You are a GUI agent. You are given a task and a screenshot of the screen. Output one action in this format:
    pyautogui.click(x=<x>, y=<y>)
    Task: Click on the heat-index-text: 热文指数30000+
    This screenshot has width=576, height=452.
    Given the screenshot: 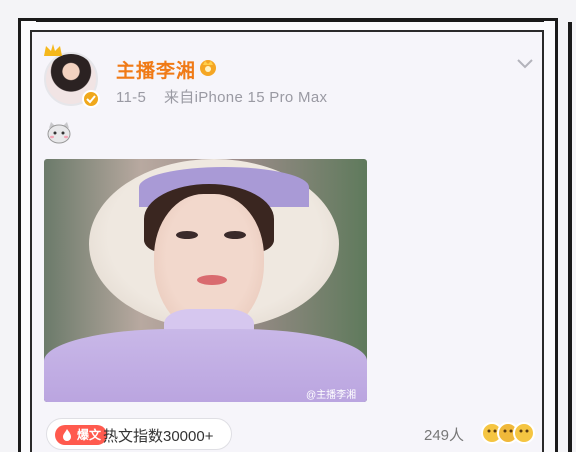 What is the action you would take?
    pyautogui.click(x=158, y=436)
    